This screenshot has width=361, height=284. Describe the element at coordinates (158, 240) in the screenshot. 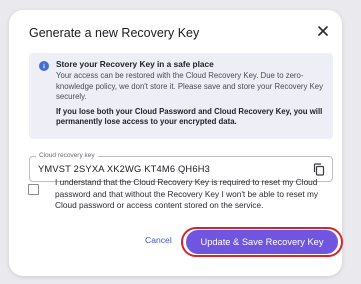

I see `cancel-button: Cancel` at that location.